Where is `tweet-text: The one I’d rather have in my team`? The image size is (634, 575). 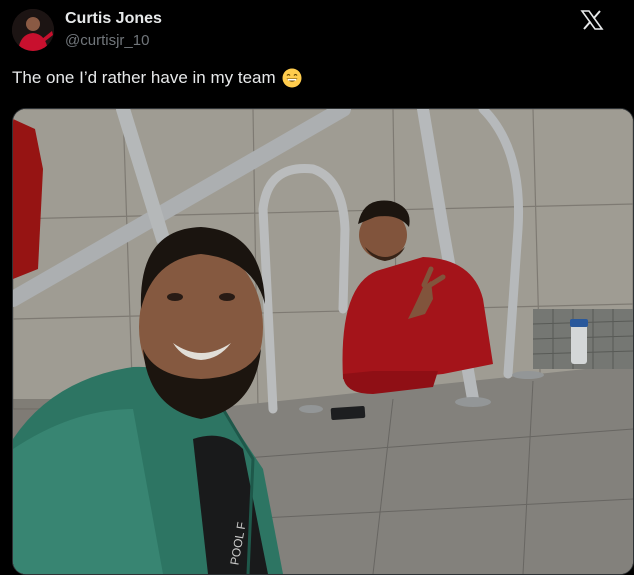 tweet-text: The one I’d rather have in my team is located at coordinates (157, 78).